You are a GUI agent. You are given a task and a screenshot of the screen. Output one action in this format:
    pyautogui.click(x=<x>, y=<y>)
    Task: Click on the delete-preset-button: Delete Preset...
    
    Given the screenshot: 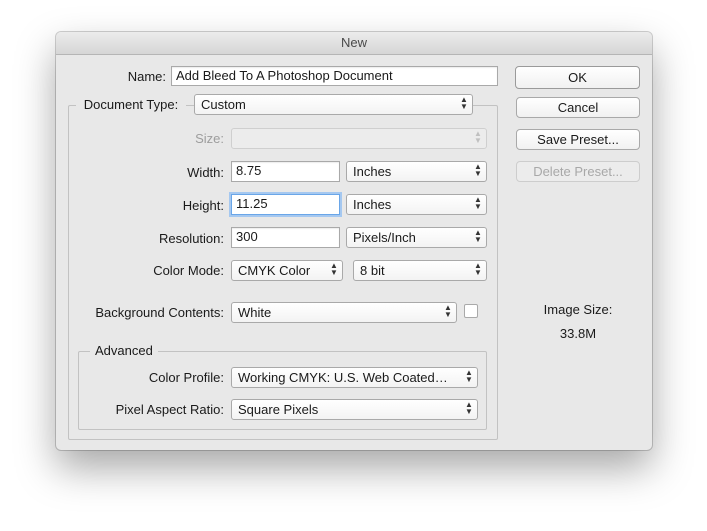 What is the action you would take?
    pyautogui.click(x=578, y=171)
    